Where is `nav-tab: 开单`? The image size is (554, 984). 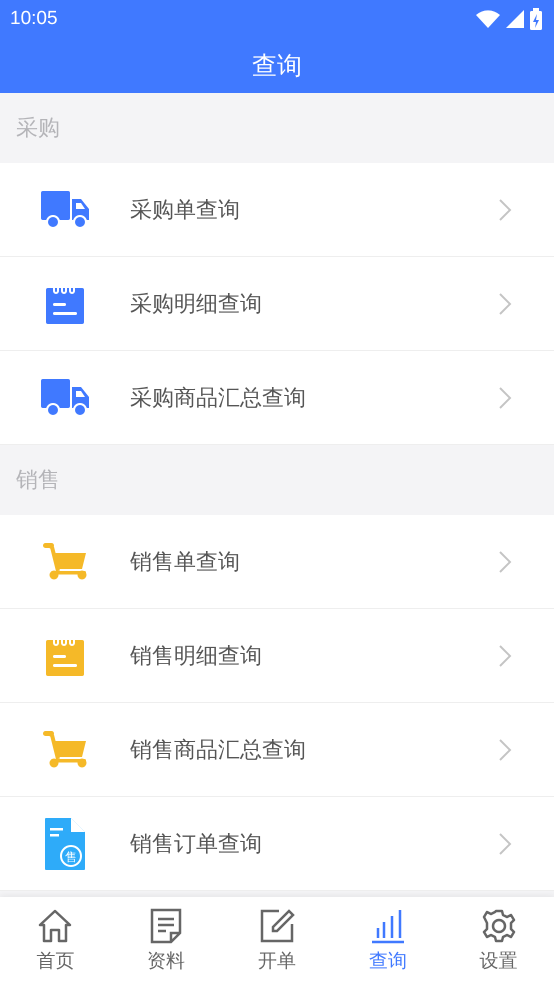
nav-tab: 开单 is located at coordinates (277, 940).